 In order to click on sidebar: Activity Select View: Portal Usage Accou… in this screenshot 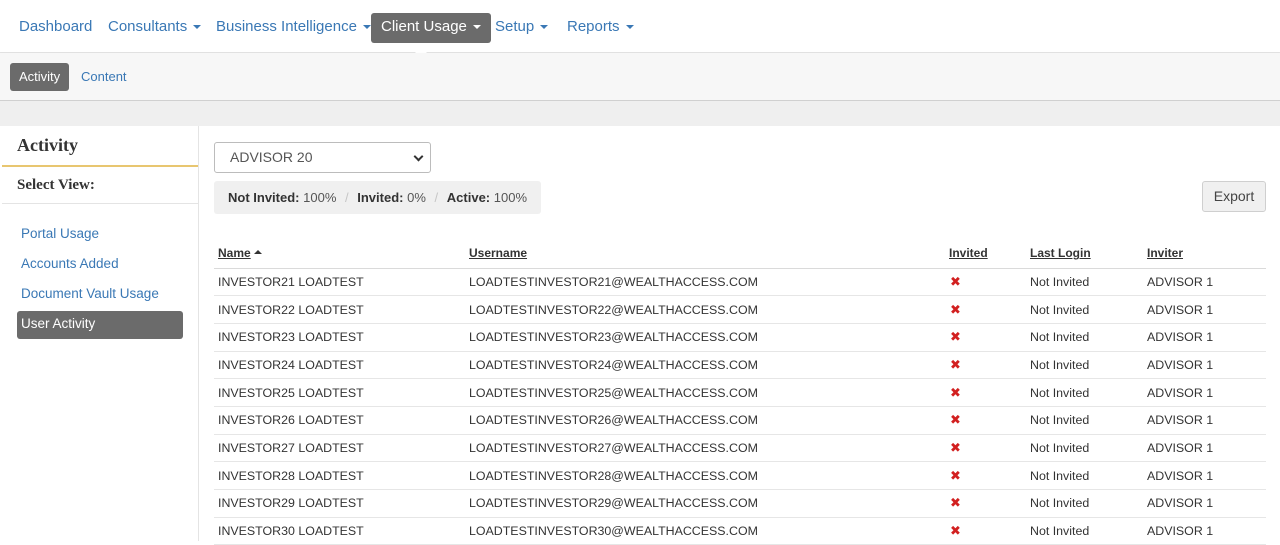, I will do `click(100, 333)`.